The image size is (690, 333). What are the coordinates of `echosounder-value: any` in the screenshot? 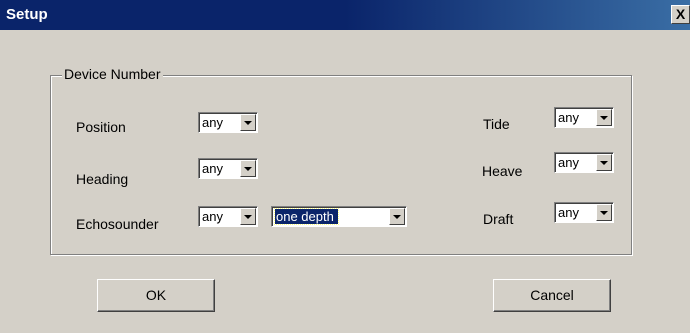 It's located at (212, 216).